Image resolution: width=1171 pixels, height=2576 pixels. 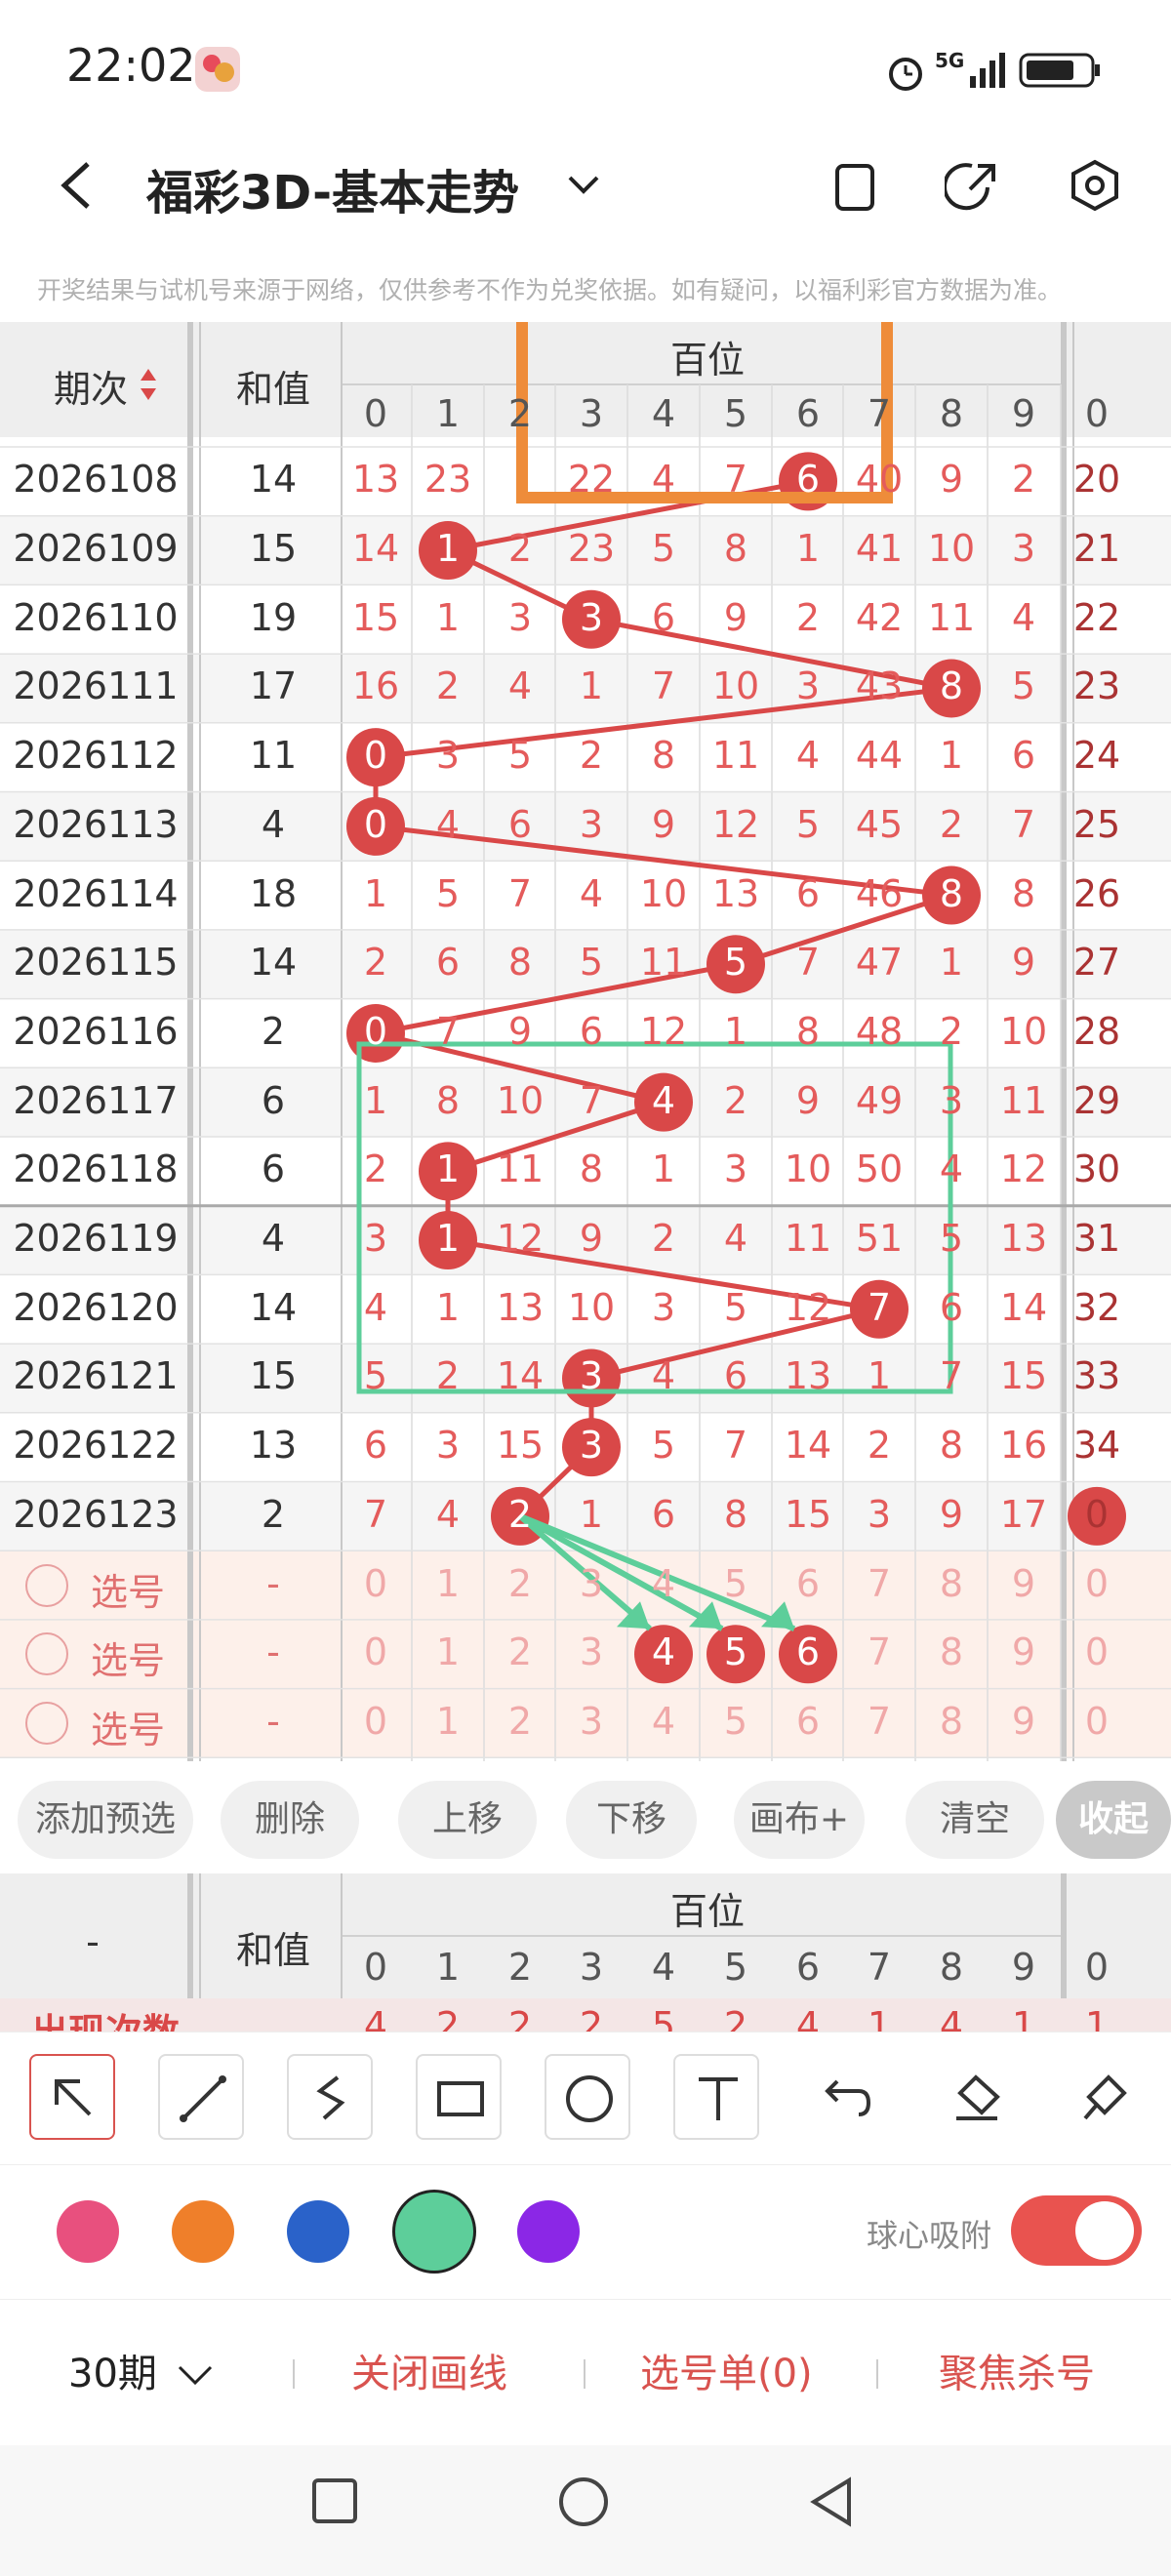 I want to click on pick-list-button: 选号单(0), so click(x=726, y=2370).